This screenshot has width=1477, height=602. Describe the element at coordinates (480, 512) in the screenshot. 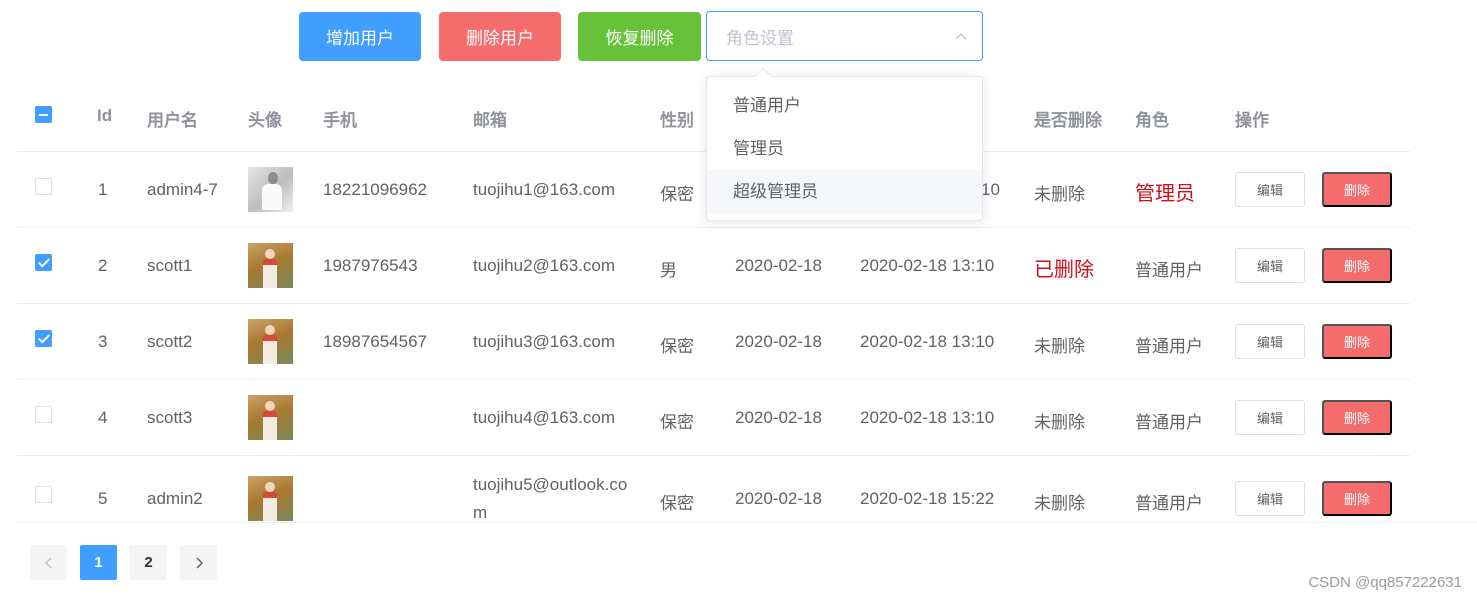

I see `cell-email-wrap: m` at that location.